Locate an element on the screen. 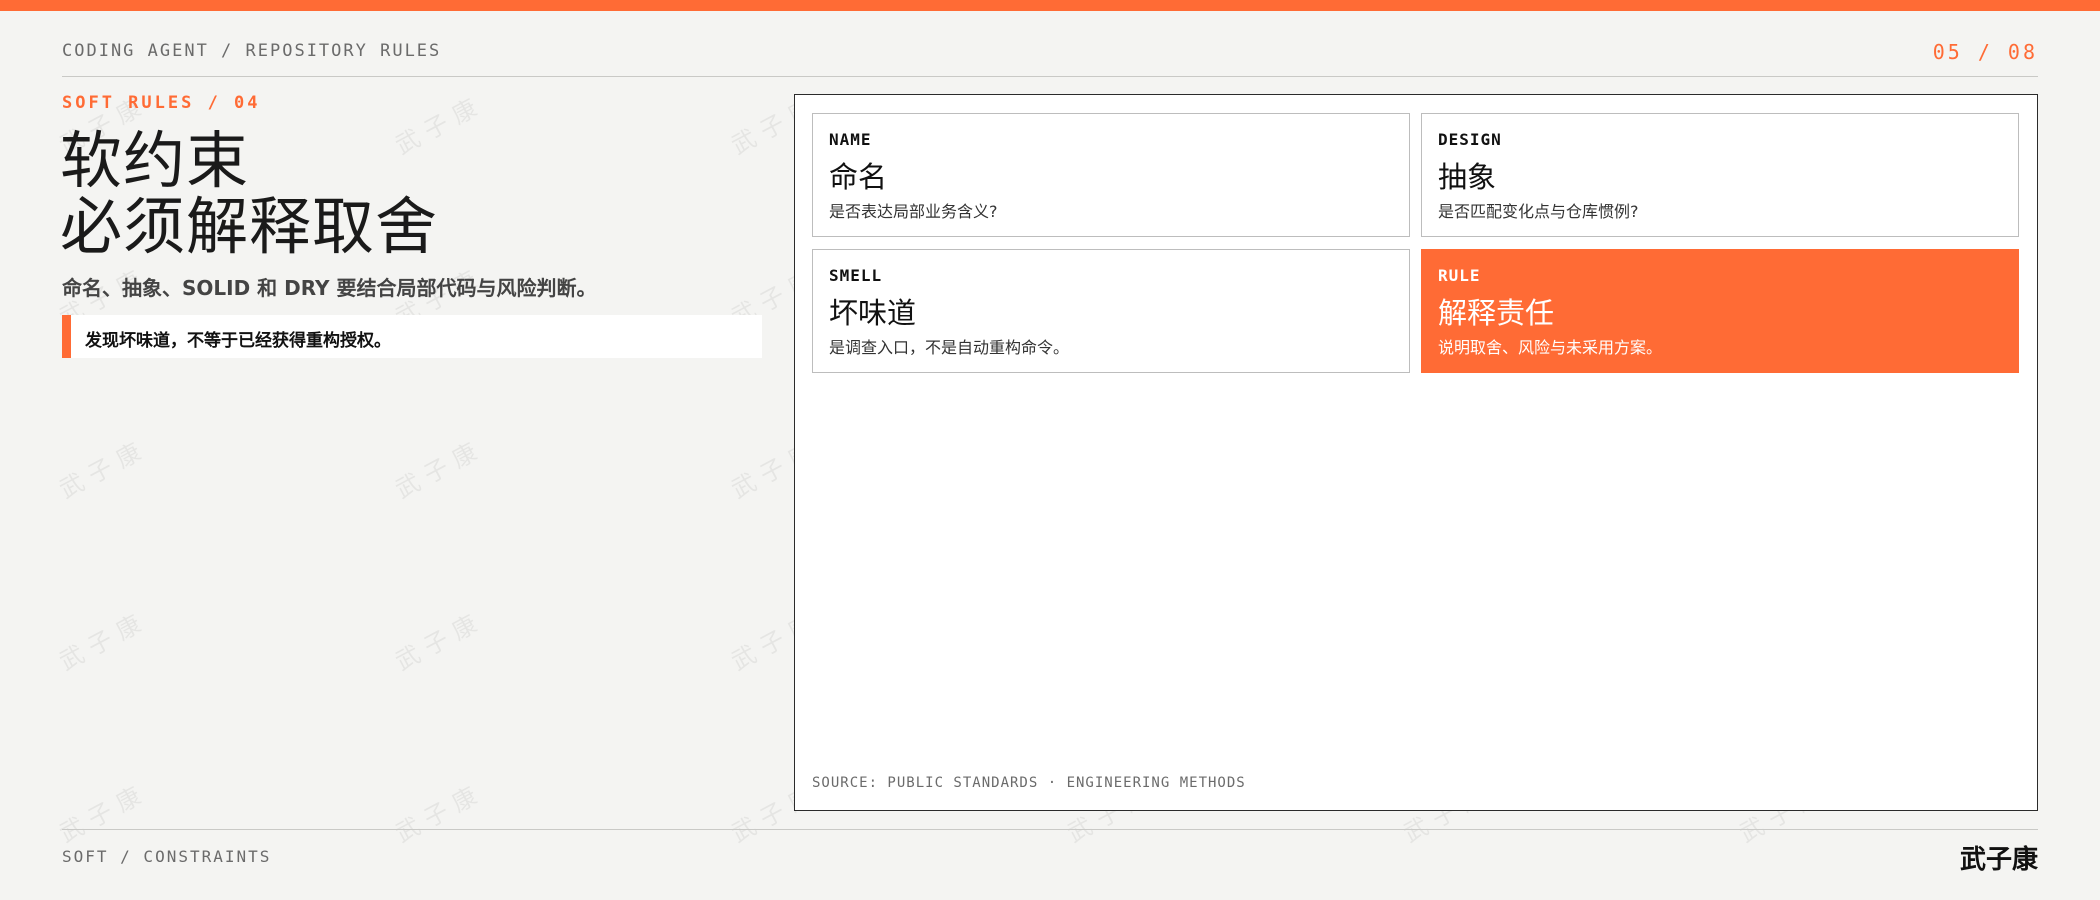 The width and height of the screenshot is (2100, 900). card-tag: DESIGN is located at coordinates (1470, 139).